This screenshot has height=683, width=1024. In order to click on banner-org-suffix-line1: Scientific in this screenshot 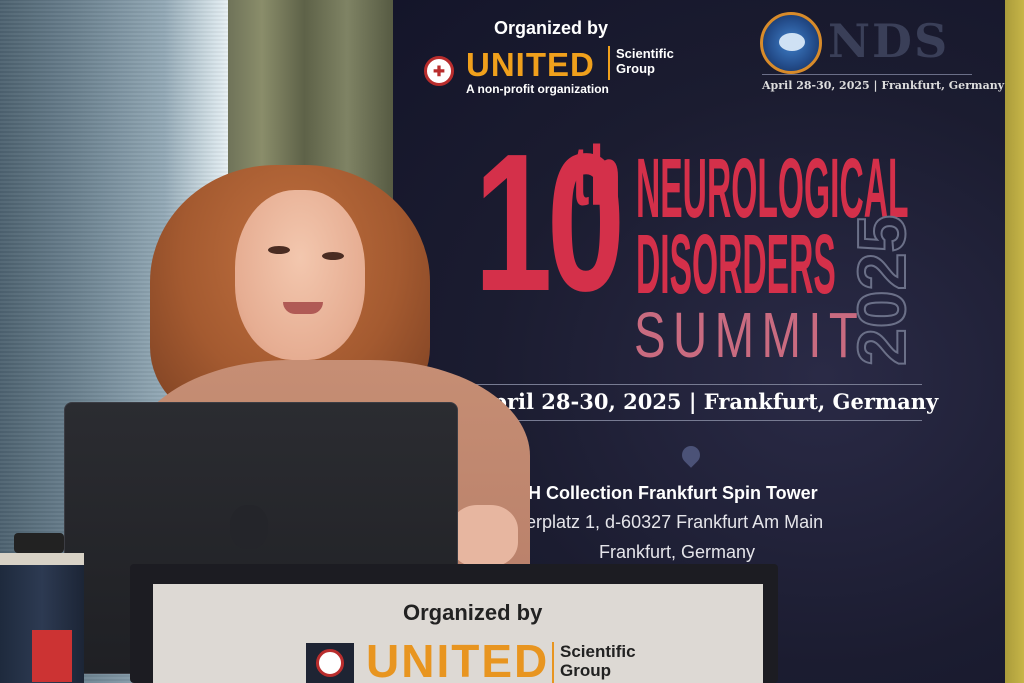, I will do `click(645, 53)`.